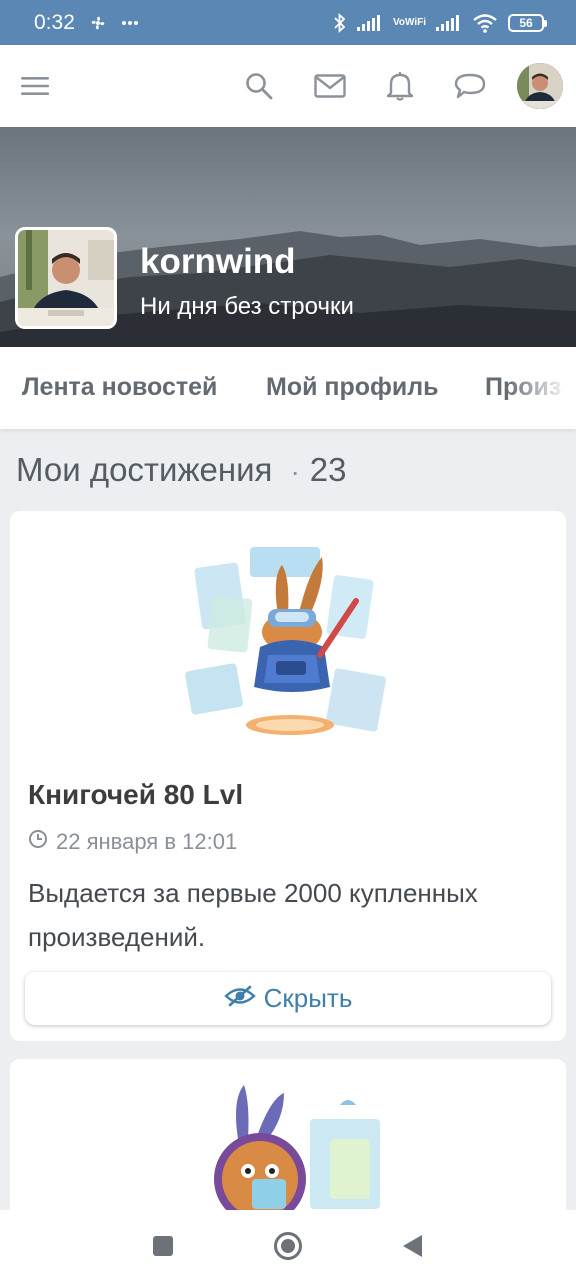 This screenshot has width=576, height=1280. I want to click on achievements-count: 23, so click(328, 469).